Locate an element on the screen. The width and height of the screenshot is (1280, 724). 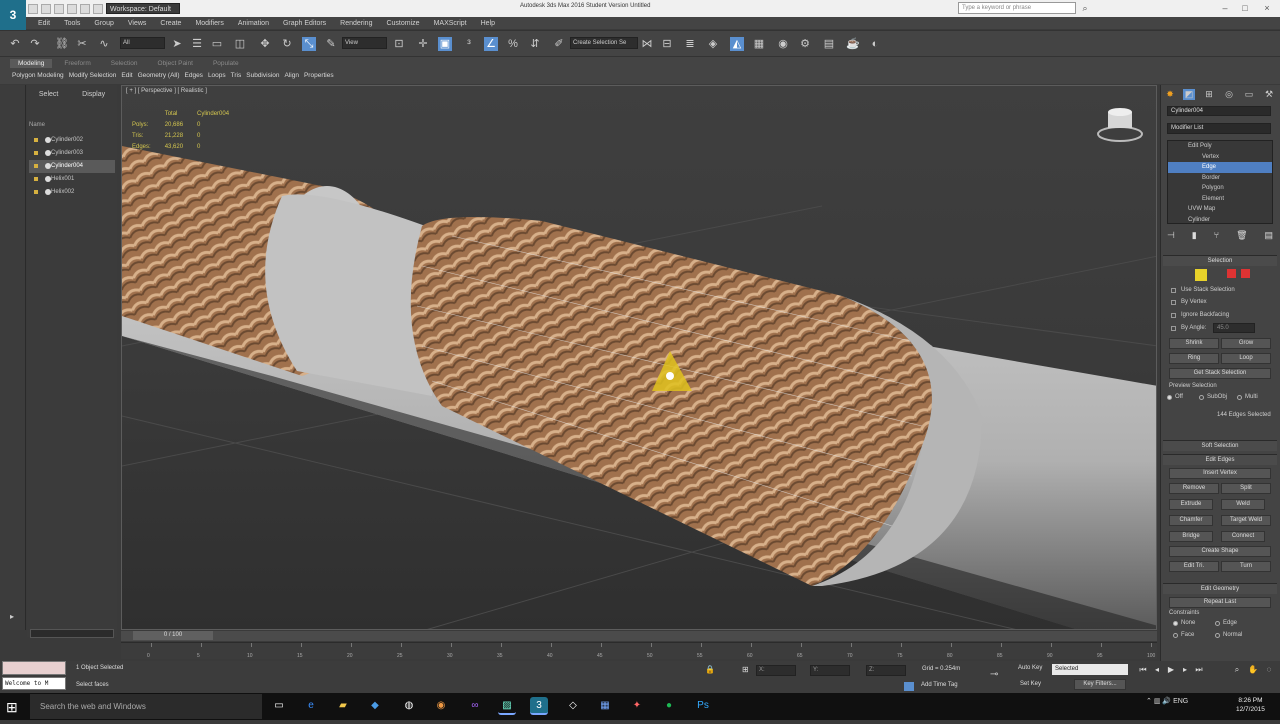
rectangular-selection-icon: ▭ is located at coordinates (217, 44).